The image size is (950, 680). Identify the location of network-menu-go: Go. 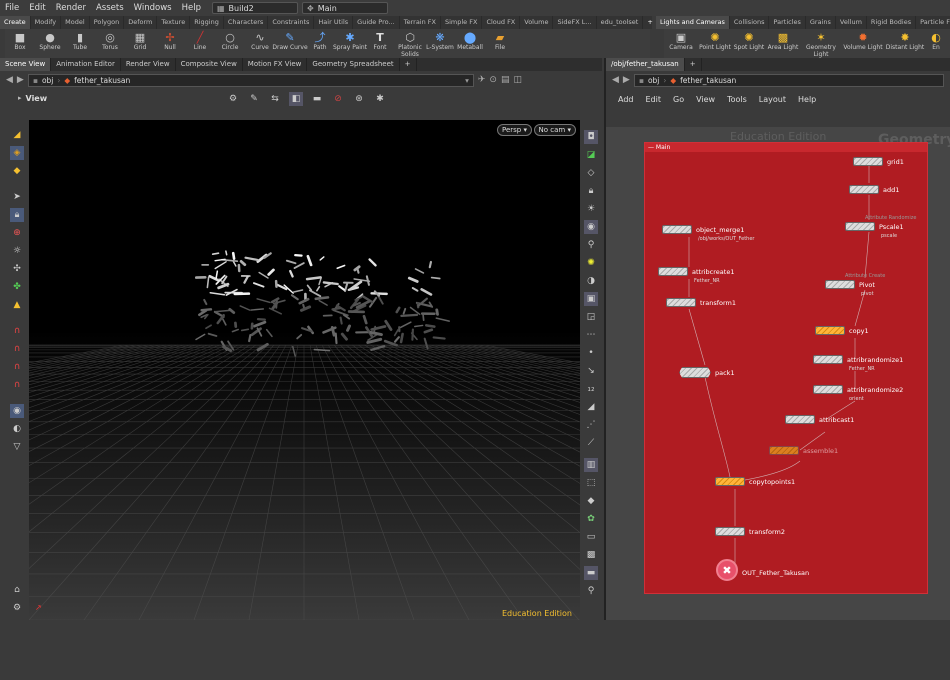
(678, 99).